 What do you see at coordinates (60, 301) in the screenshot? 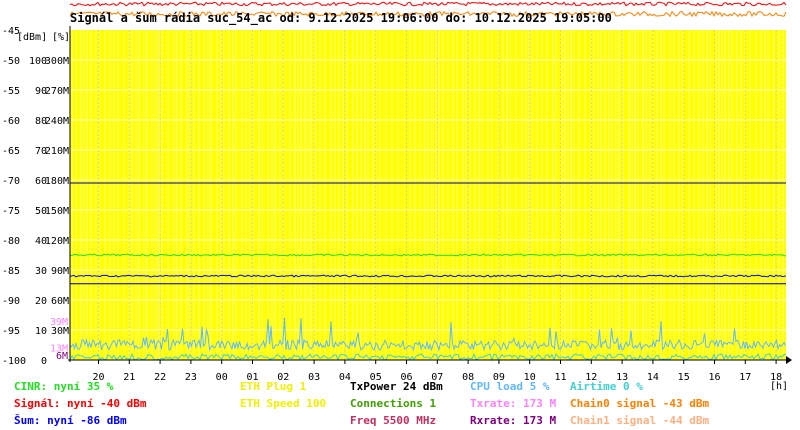
I see `y-tick-label-rate: 60M` at bounding box center [60, 301].